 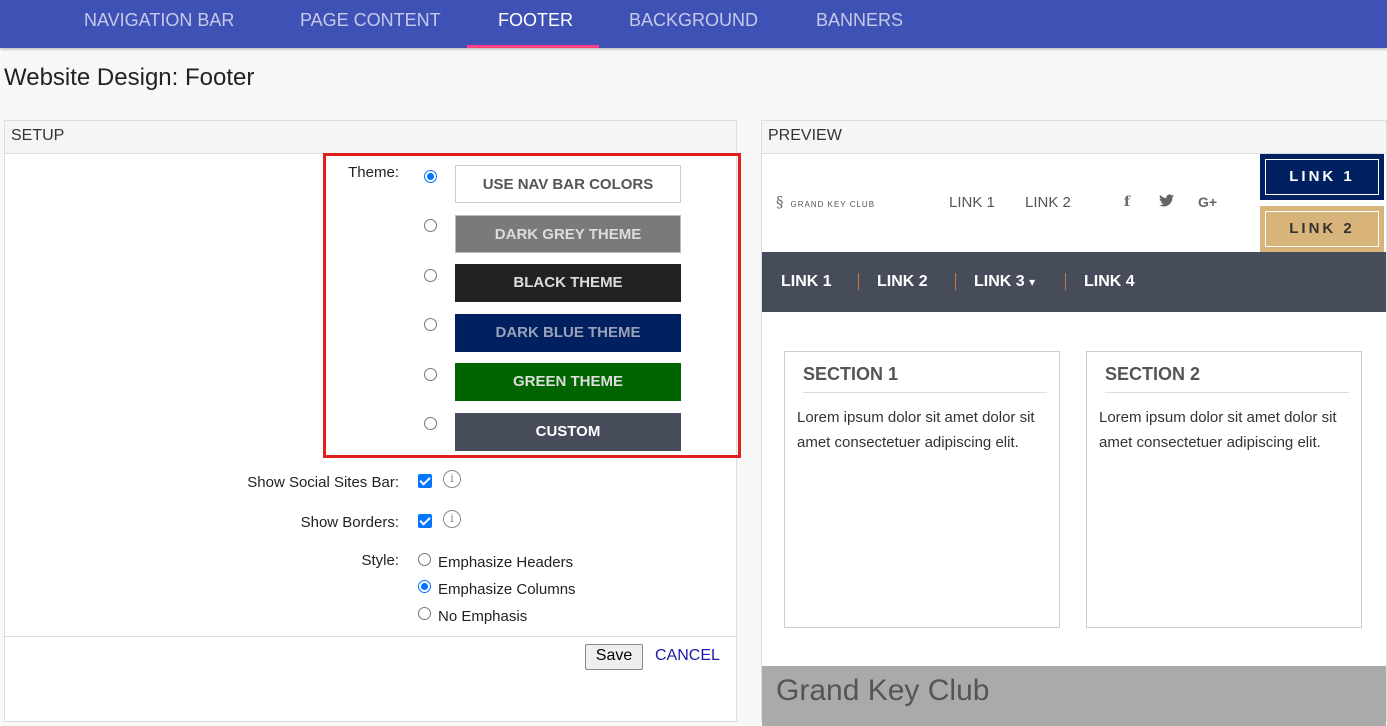 What do you see at coordinates (424, 586) in the screenshot?
I see `style-radio-columns` at bounding box center [424, 586].